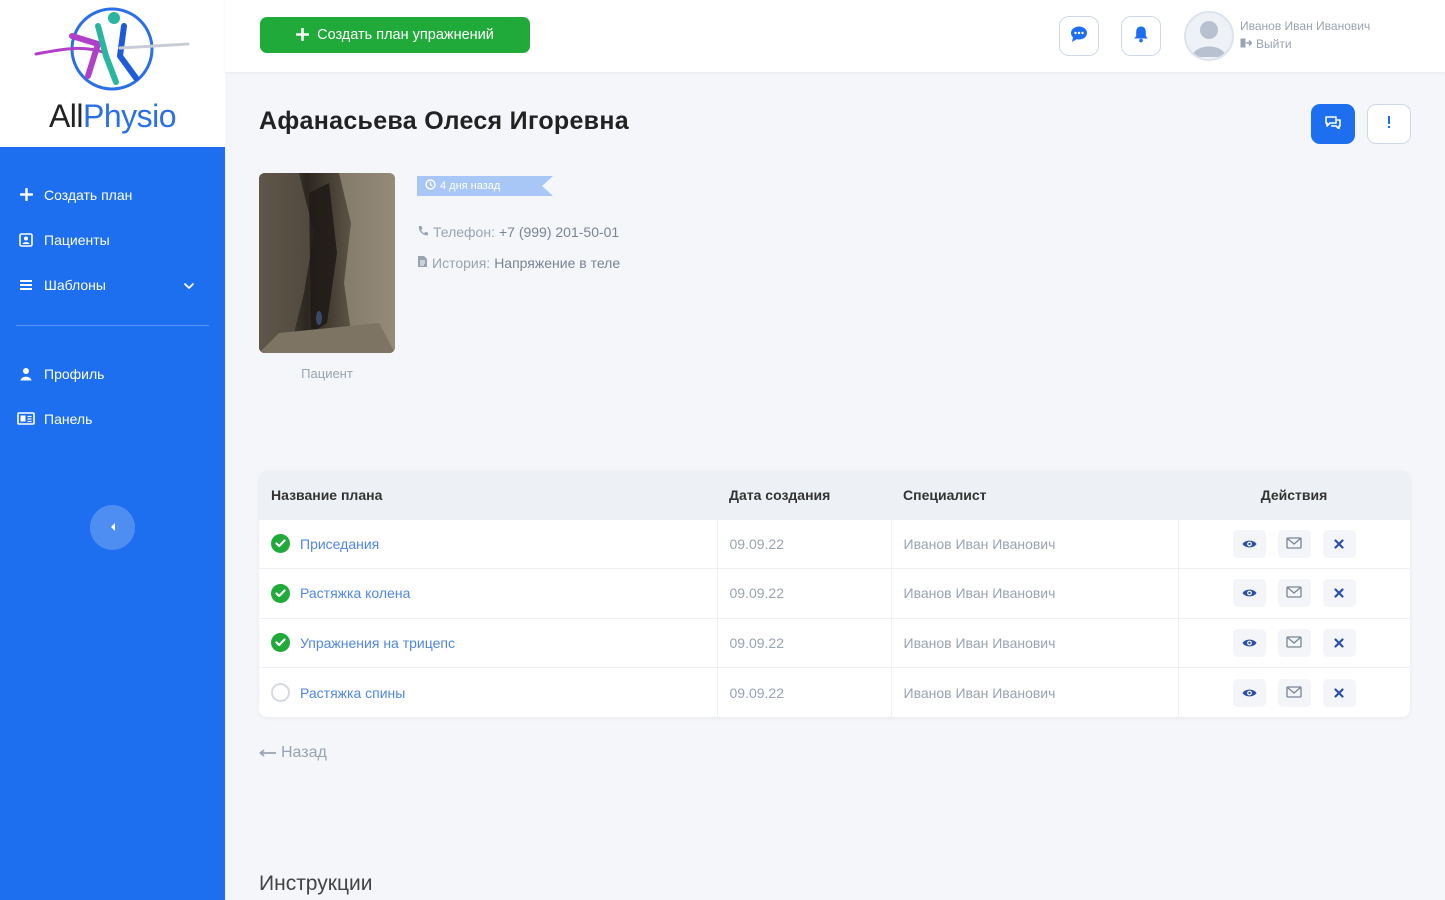 The image size is (1445, 900). Describe the element at coordinates (112, 325) in the screenshot. I see `sidebar-divider` at that location.